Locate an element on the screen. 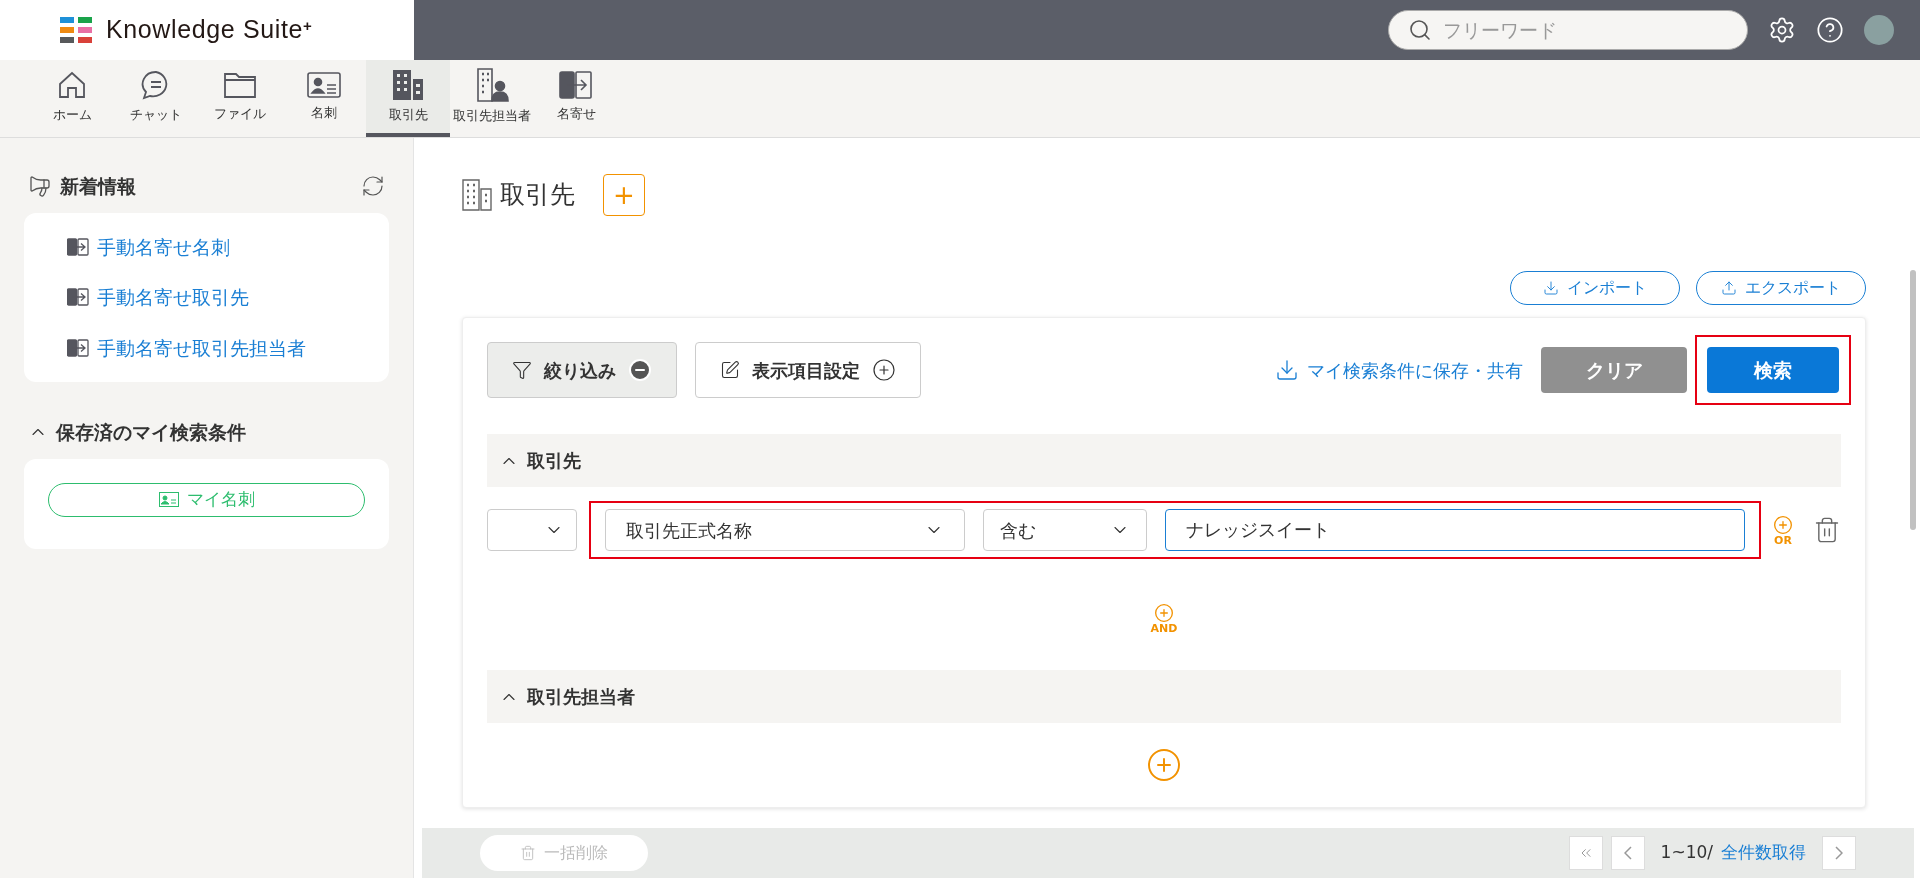  filter-toggle-button: 絞り込み is located at coordinates (582, 370).